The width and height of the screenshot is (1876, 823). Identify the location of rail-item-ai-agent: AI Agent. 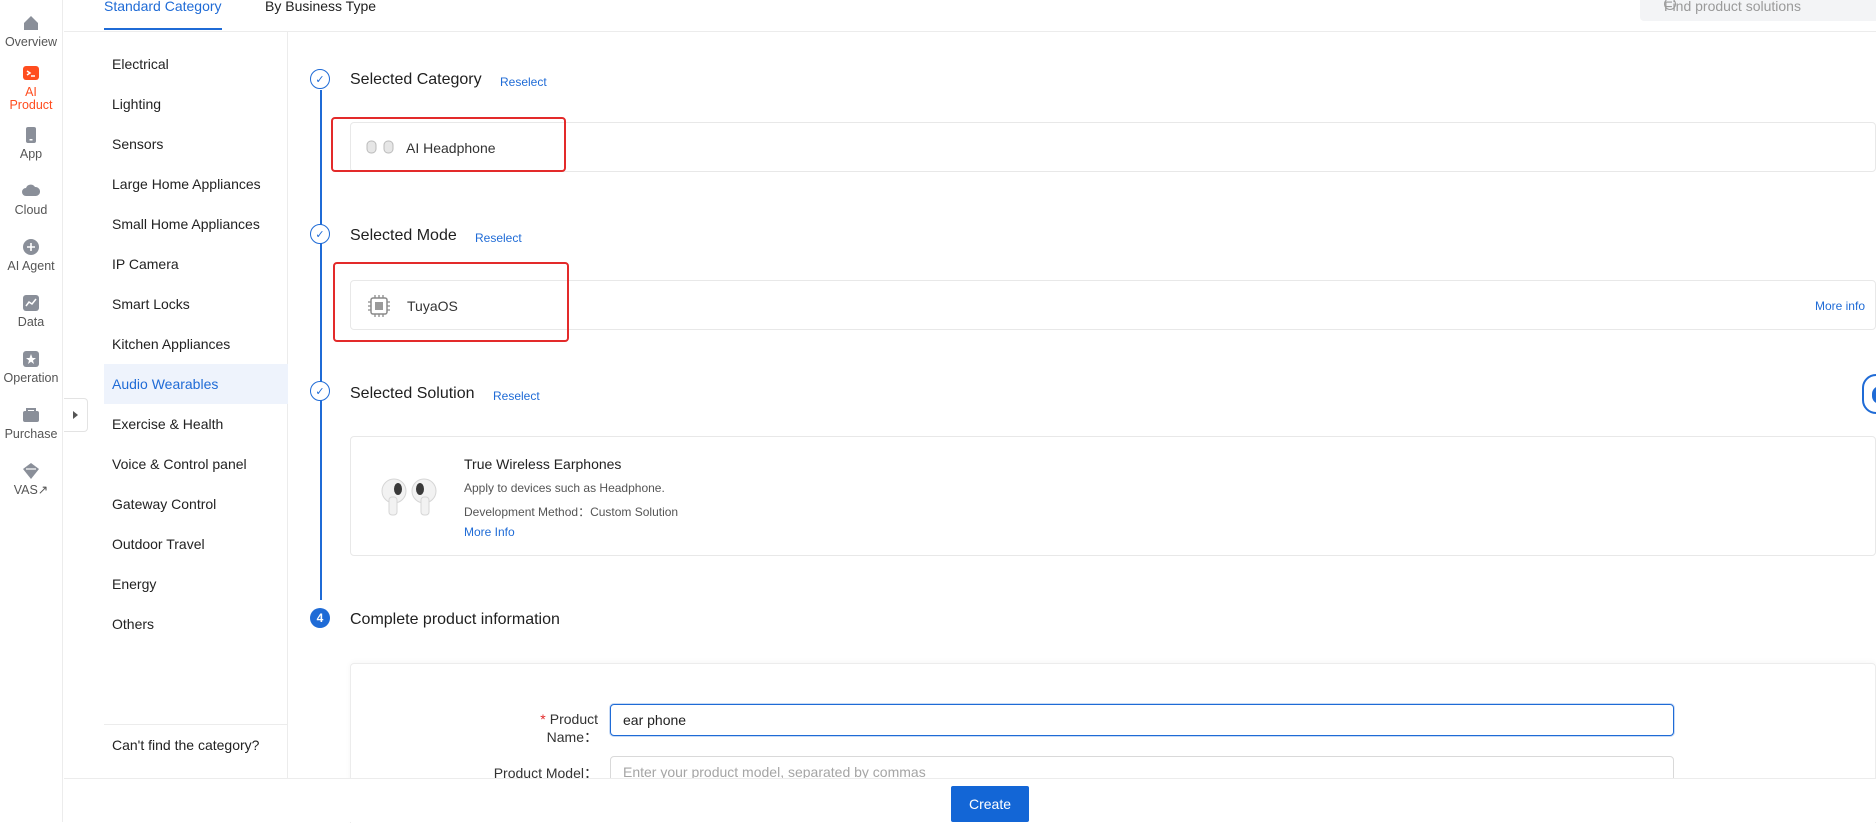
(31, 255).